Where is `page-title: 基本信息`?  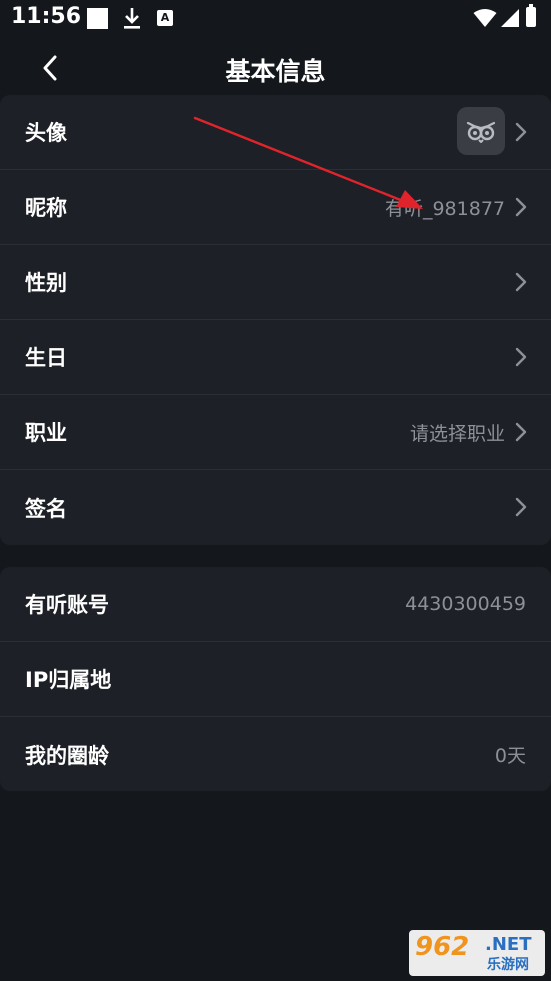
page-title: 基本信息 is located at coordinates (275, 71).